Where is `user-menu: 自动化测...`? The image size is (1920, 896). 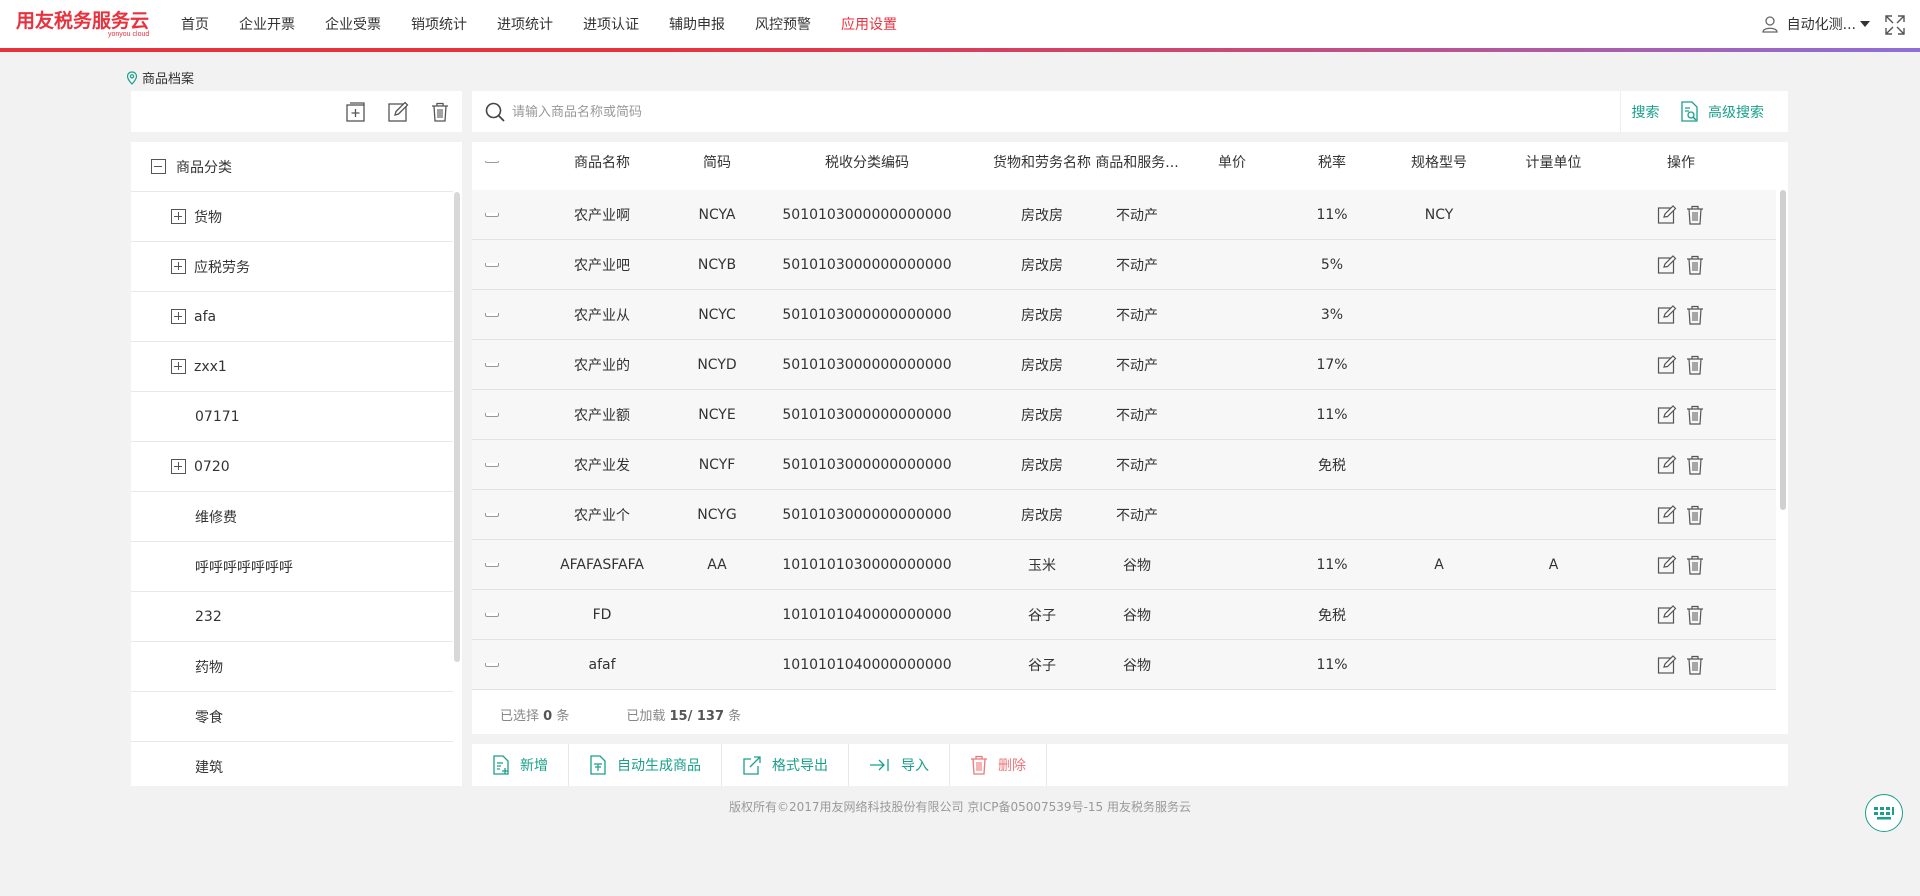 user-menu: 自动化测... is located at coordinates (1815, 24).